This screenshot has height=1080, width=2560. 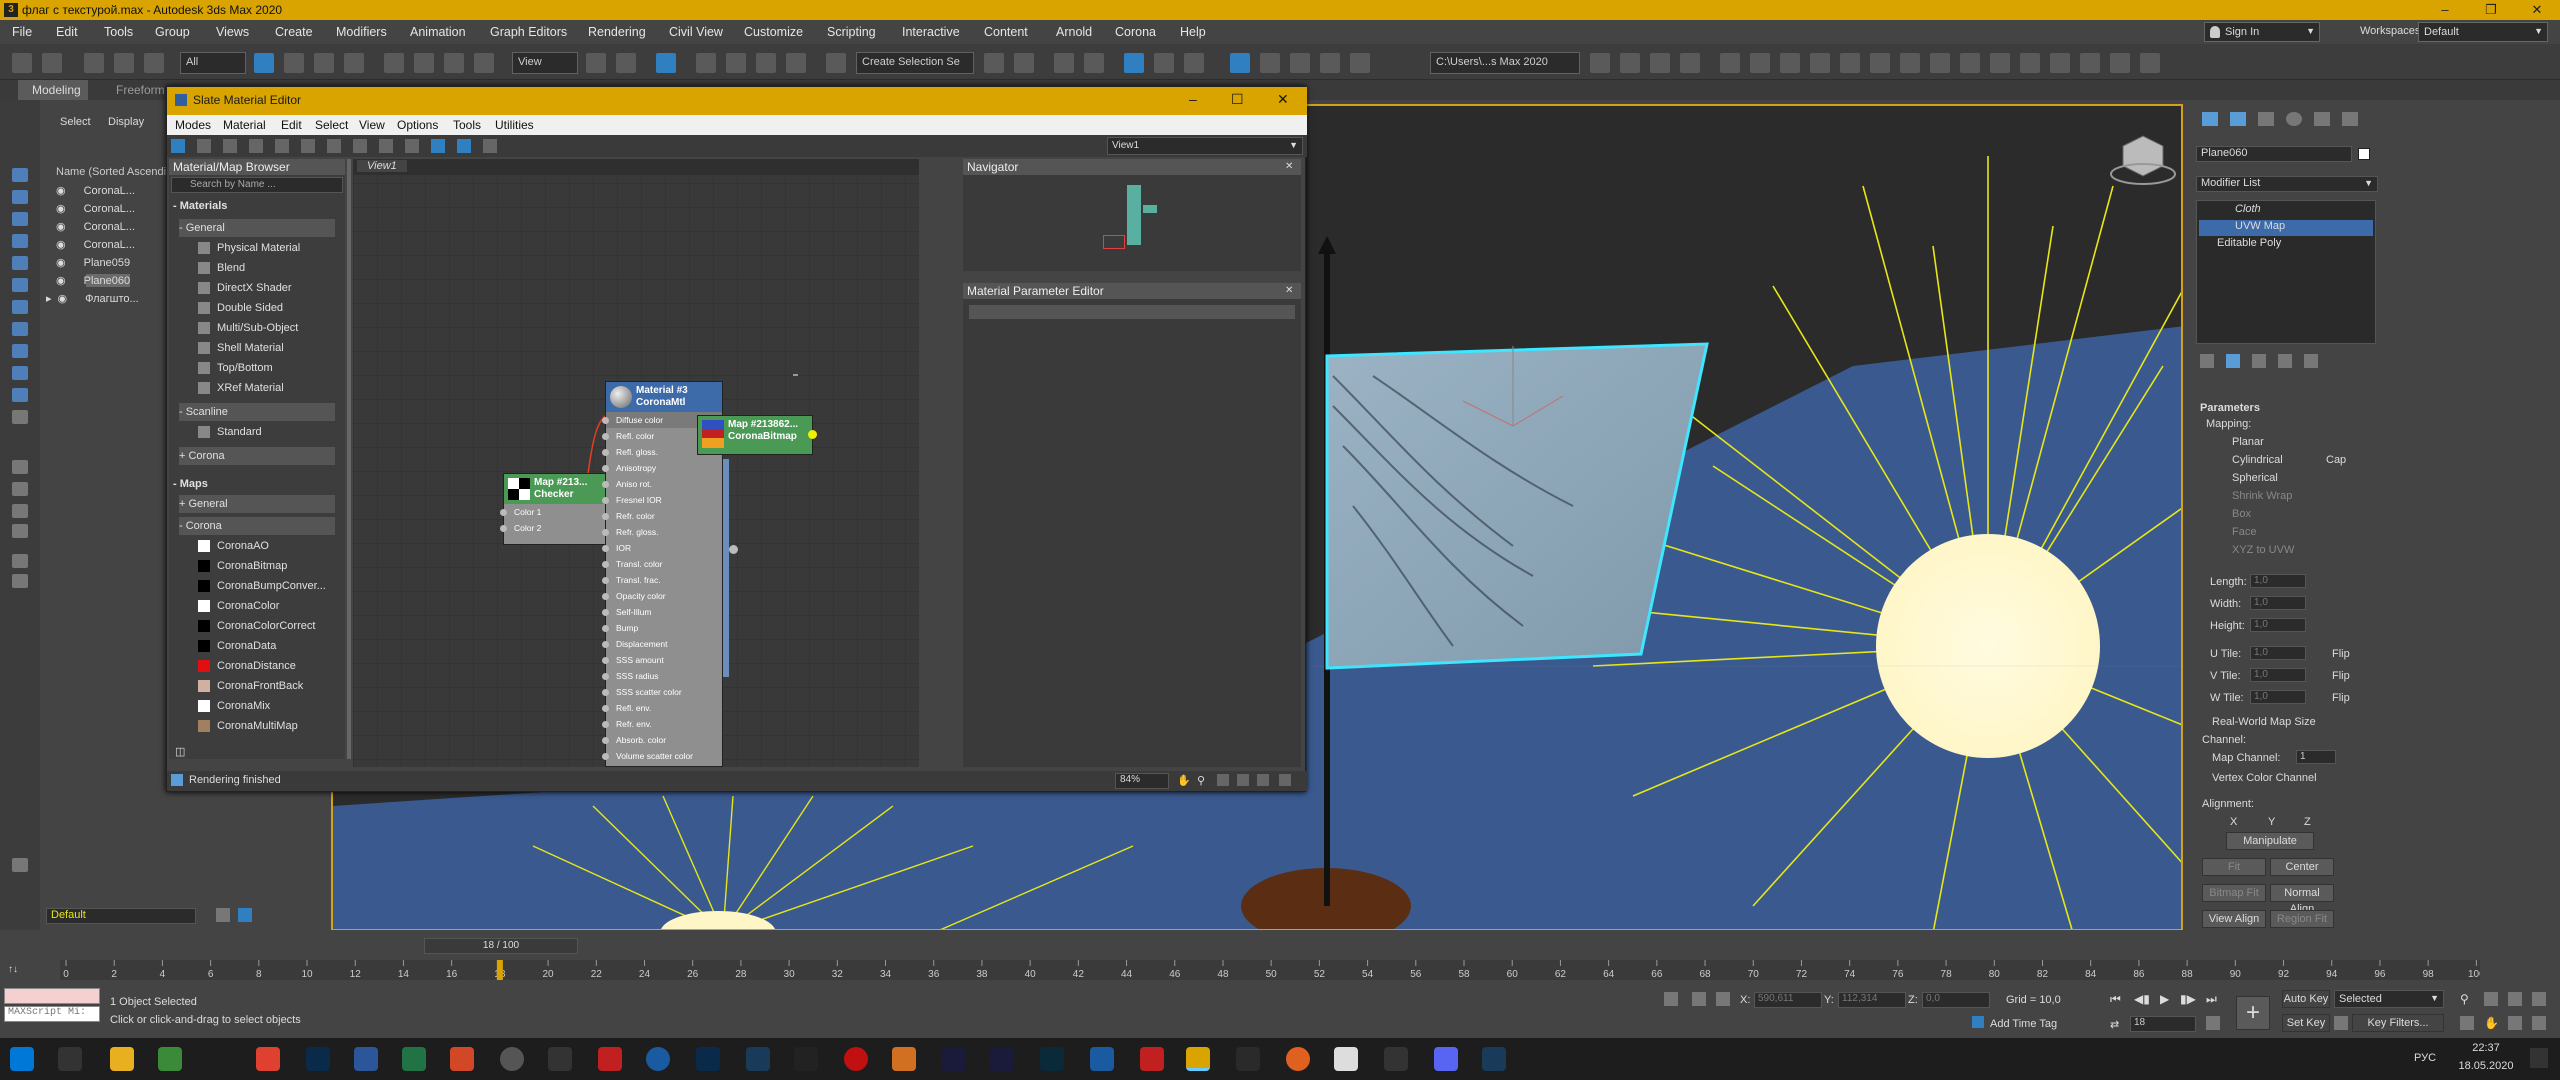 What do you see at coordinates (1152, 1059) in the screenshot?
I see `red-app-icon` at bounding box center [1152, 1059].